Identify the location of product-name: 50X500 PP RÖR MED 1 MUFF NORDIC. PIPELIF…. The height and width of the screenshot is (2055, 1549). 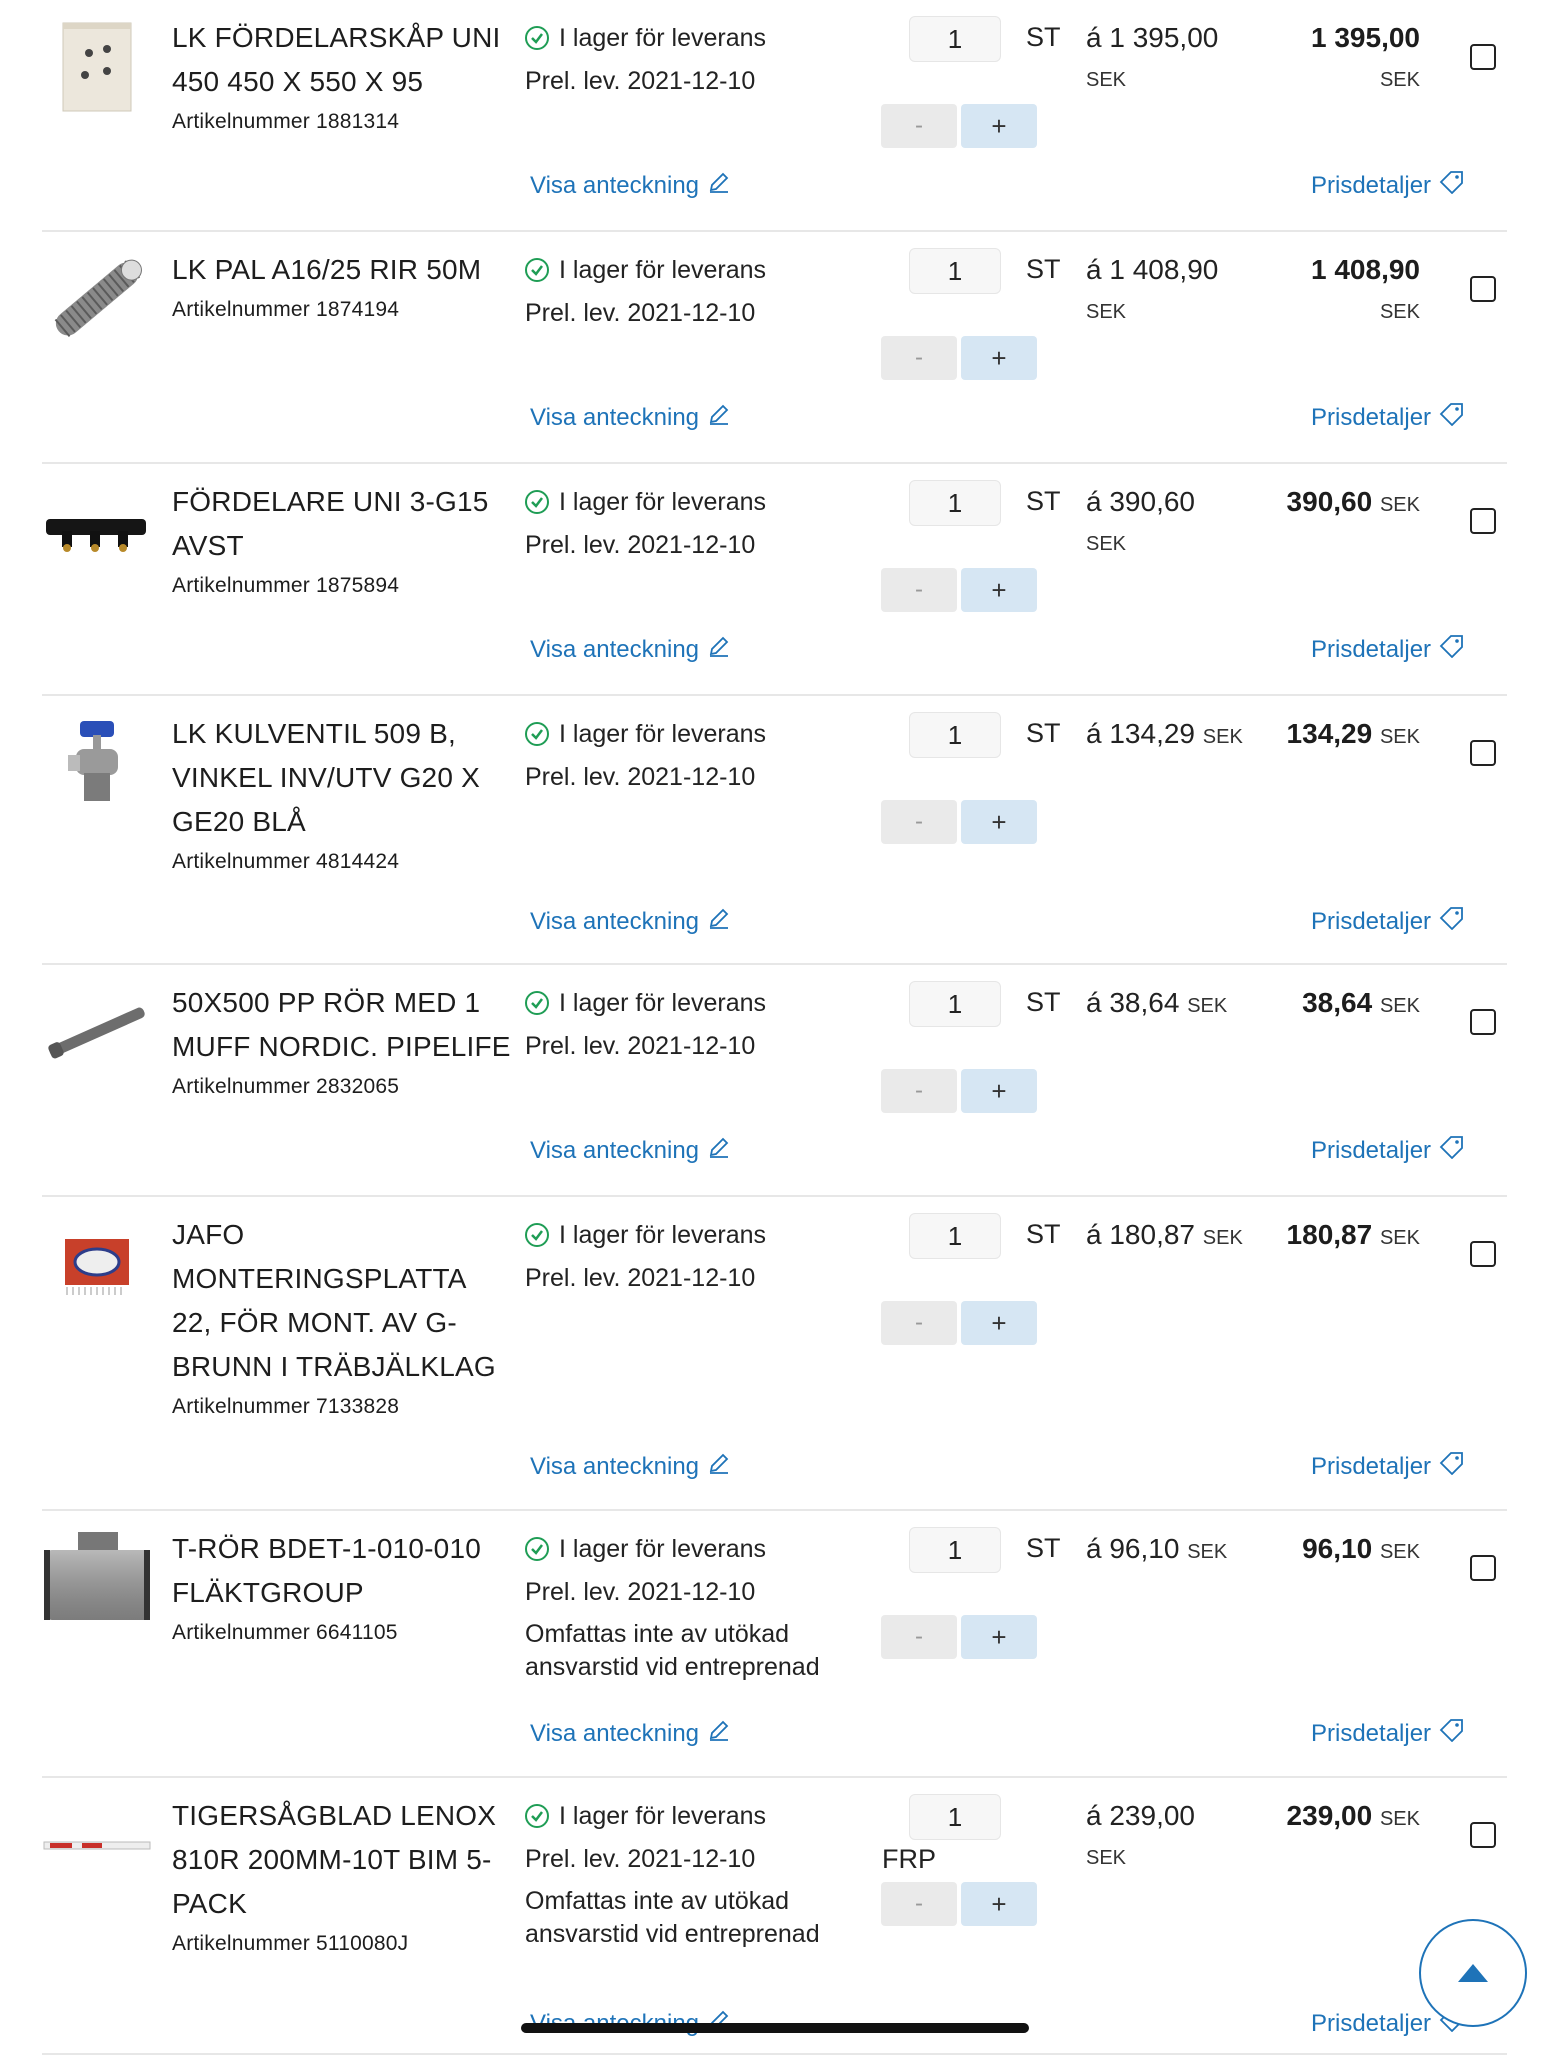
(342, 1025).